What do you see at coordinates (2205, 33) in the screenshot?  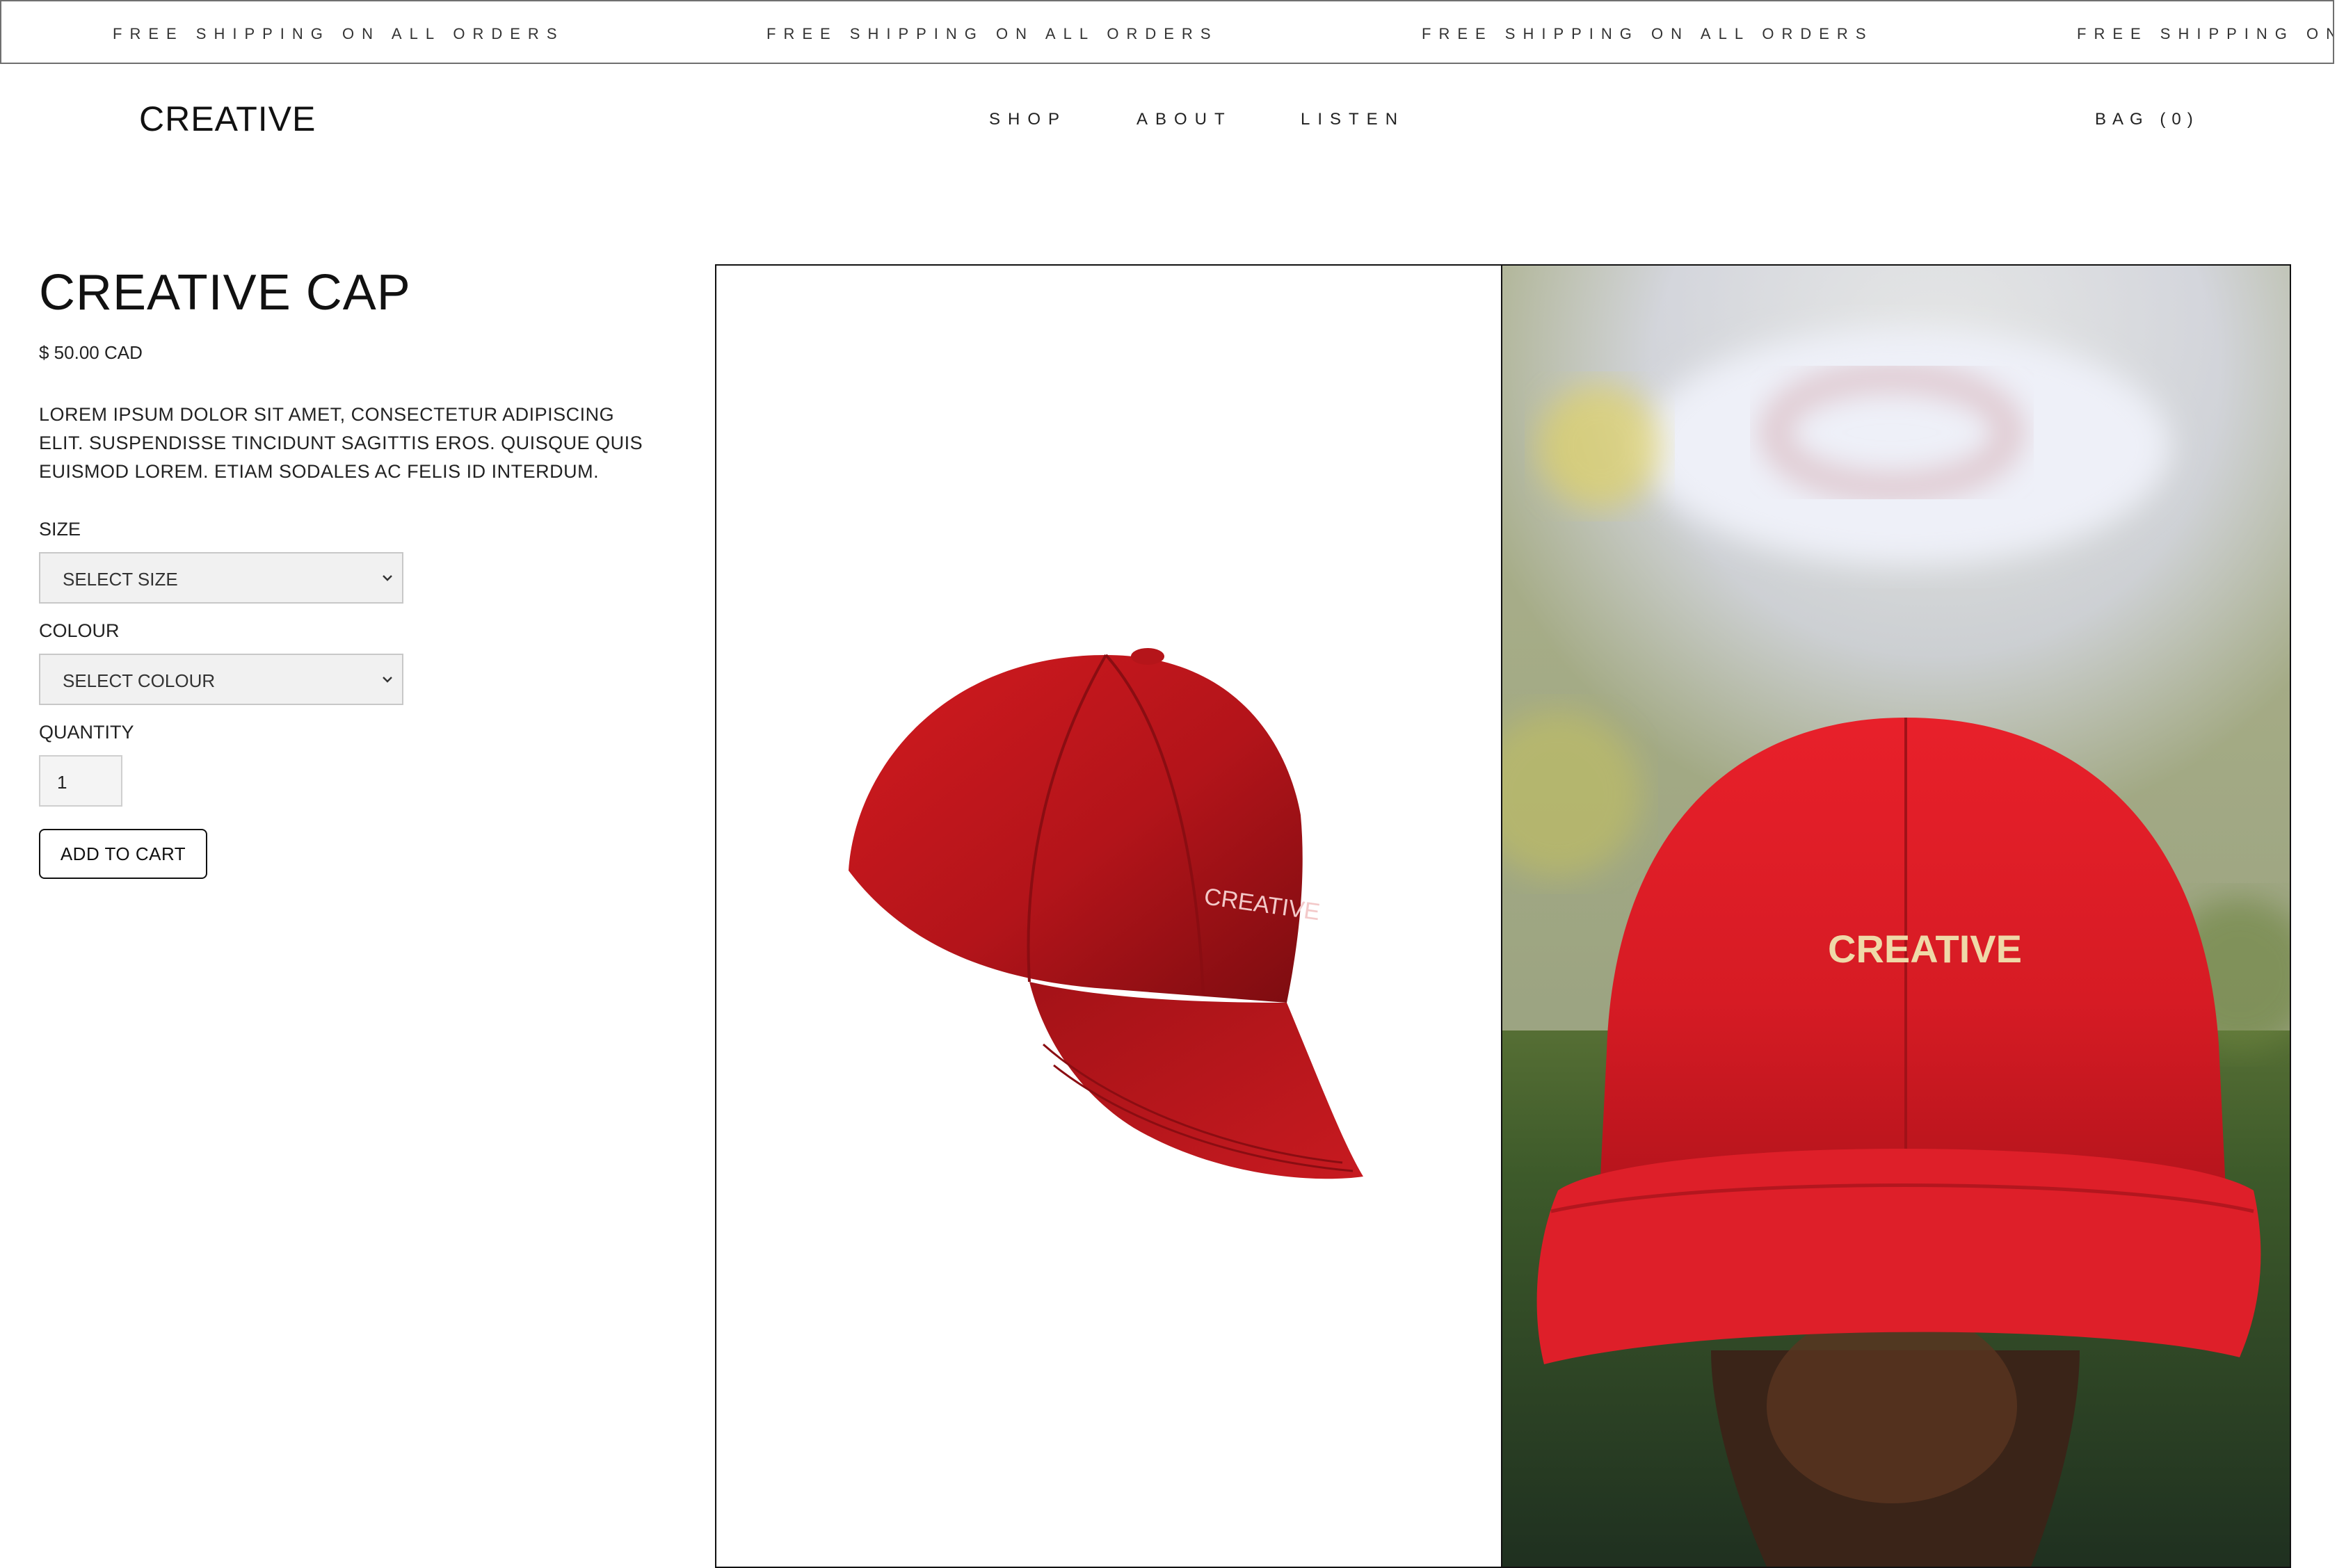 I see `announcement-text: FREE SHIPPING ON` at bounding box center [2205, 33].